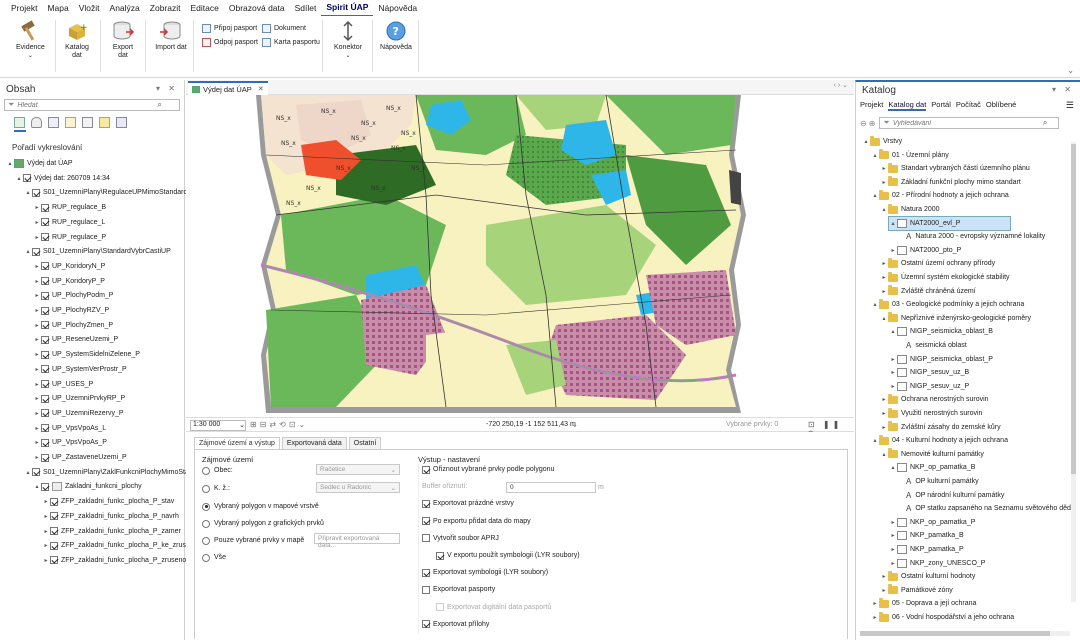 This screenshot has width=1080, height=640. Describe the element at coordinates (165, 8) in the screenshot. I see `menu-zobrazit: Zobrazit` at that location.